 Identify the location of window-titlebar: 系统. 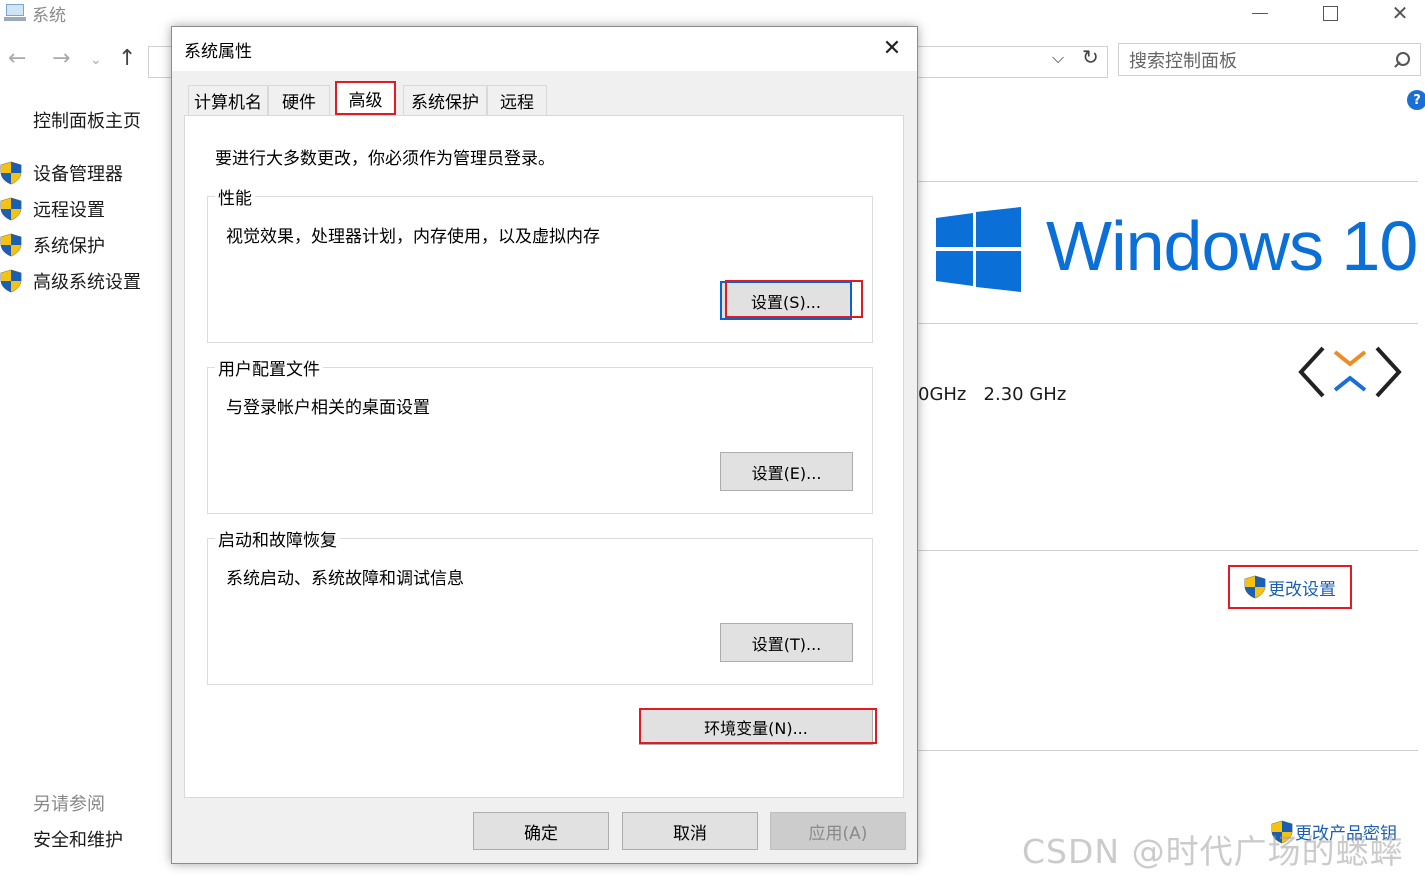
(33, 13).